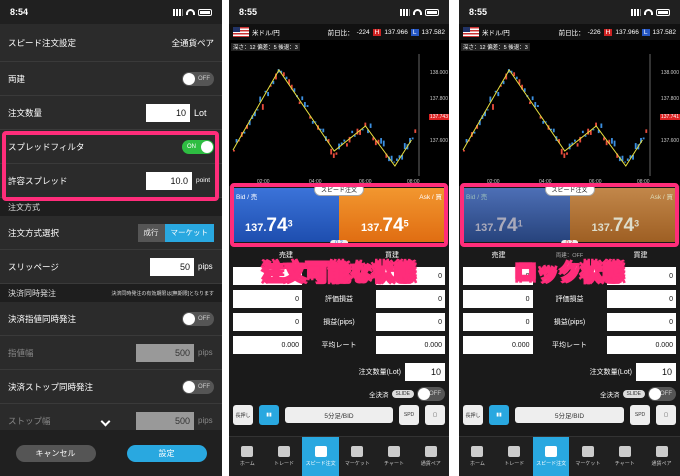 Image resolution: width=680 pixels, height=476 pixels. I want to click on cancel-button: キャンセル, so click(55, 453).